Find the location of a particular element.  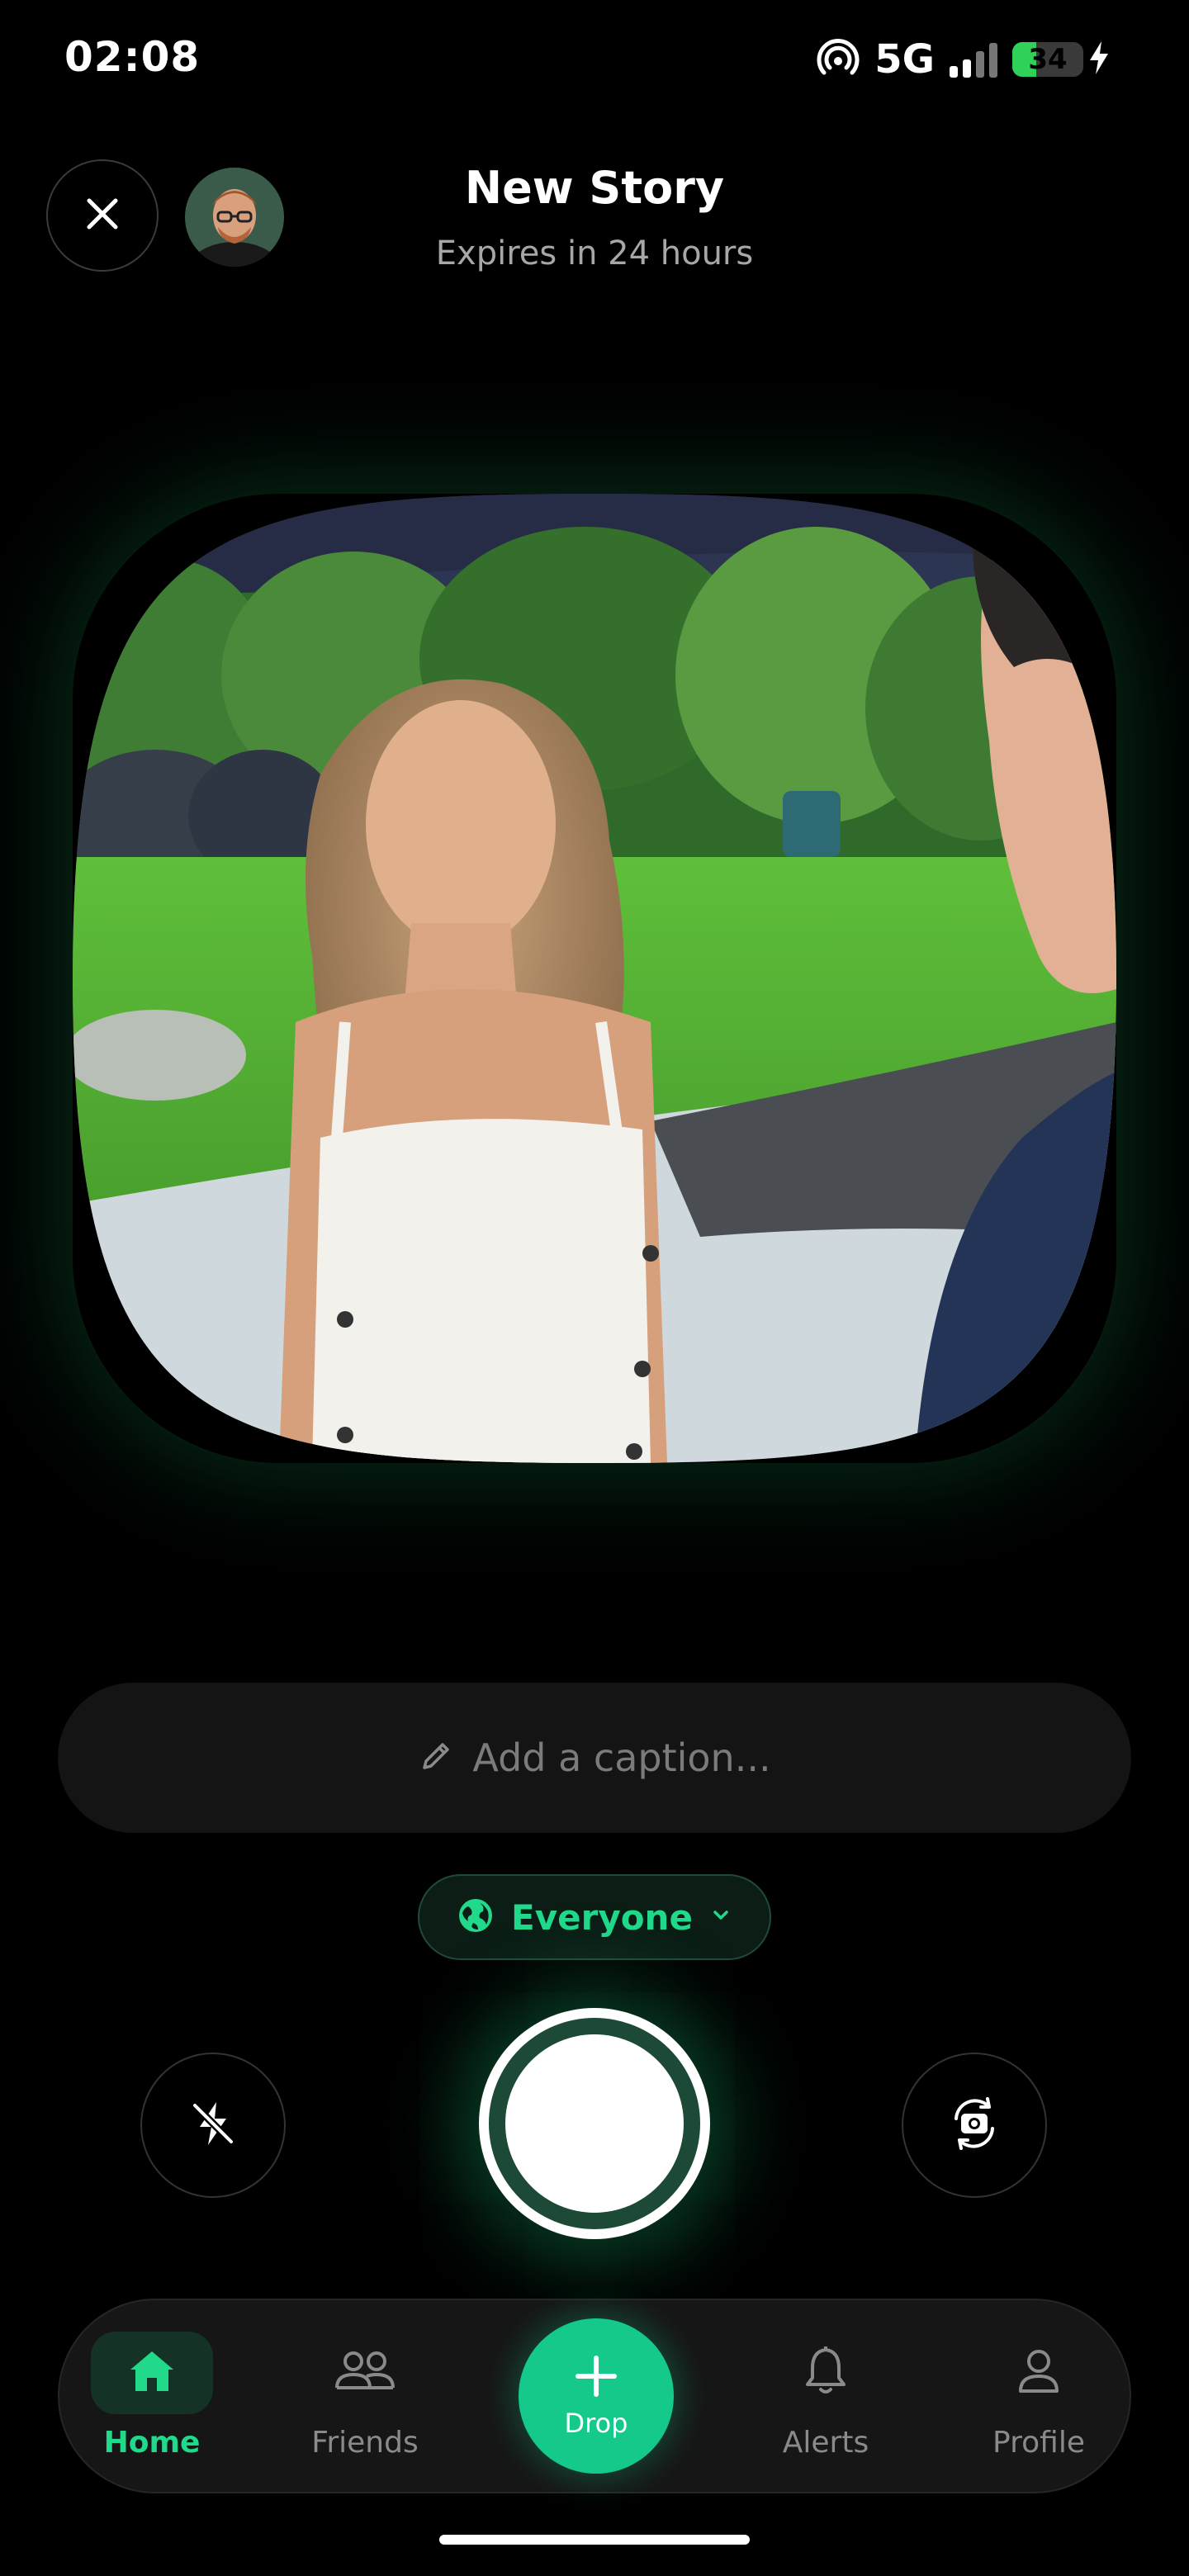

profile-icon is located at coordinates (1039, 2372).